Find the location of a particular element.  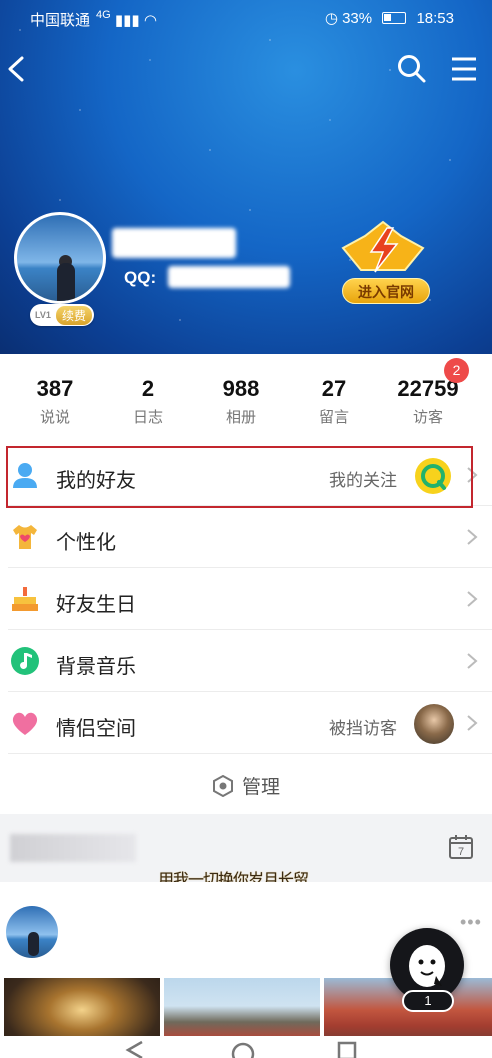

level-text: LV1 is located at coordinates (43, 315).